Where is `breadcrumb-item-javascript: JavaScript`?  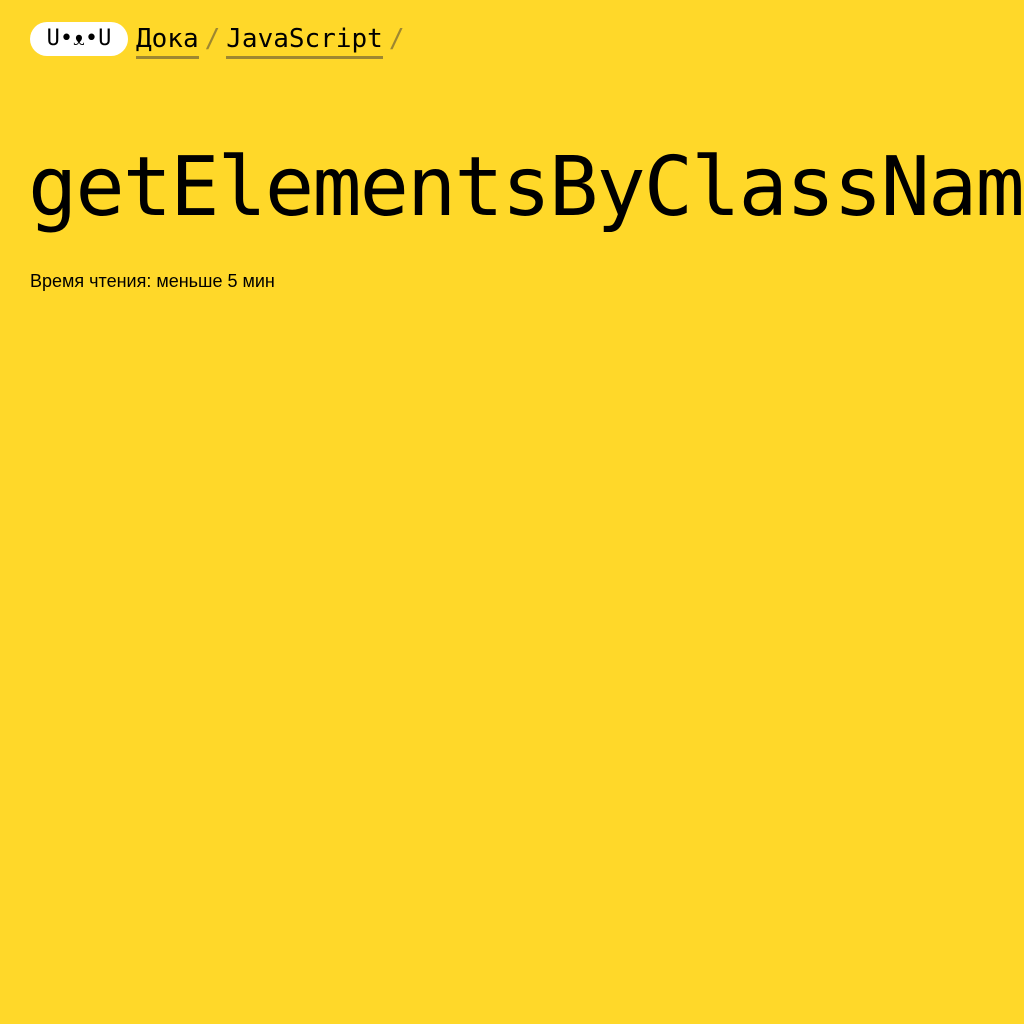 breadcrumb-item-javascript: JavaScript is located at coordinates (304, 40).